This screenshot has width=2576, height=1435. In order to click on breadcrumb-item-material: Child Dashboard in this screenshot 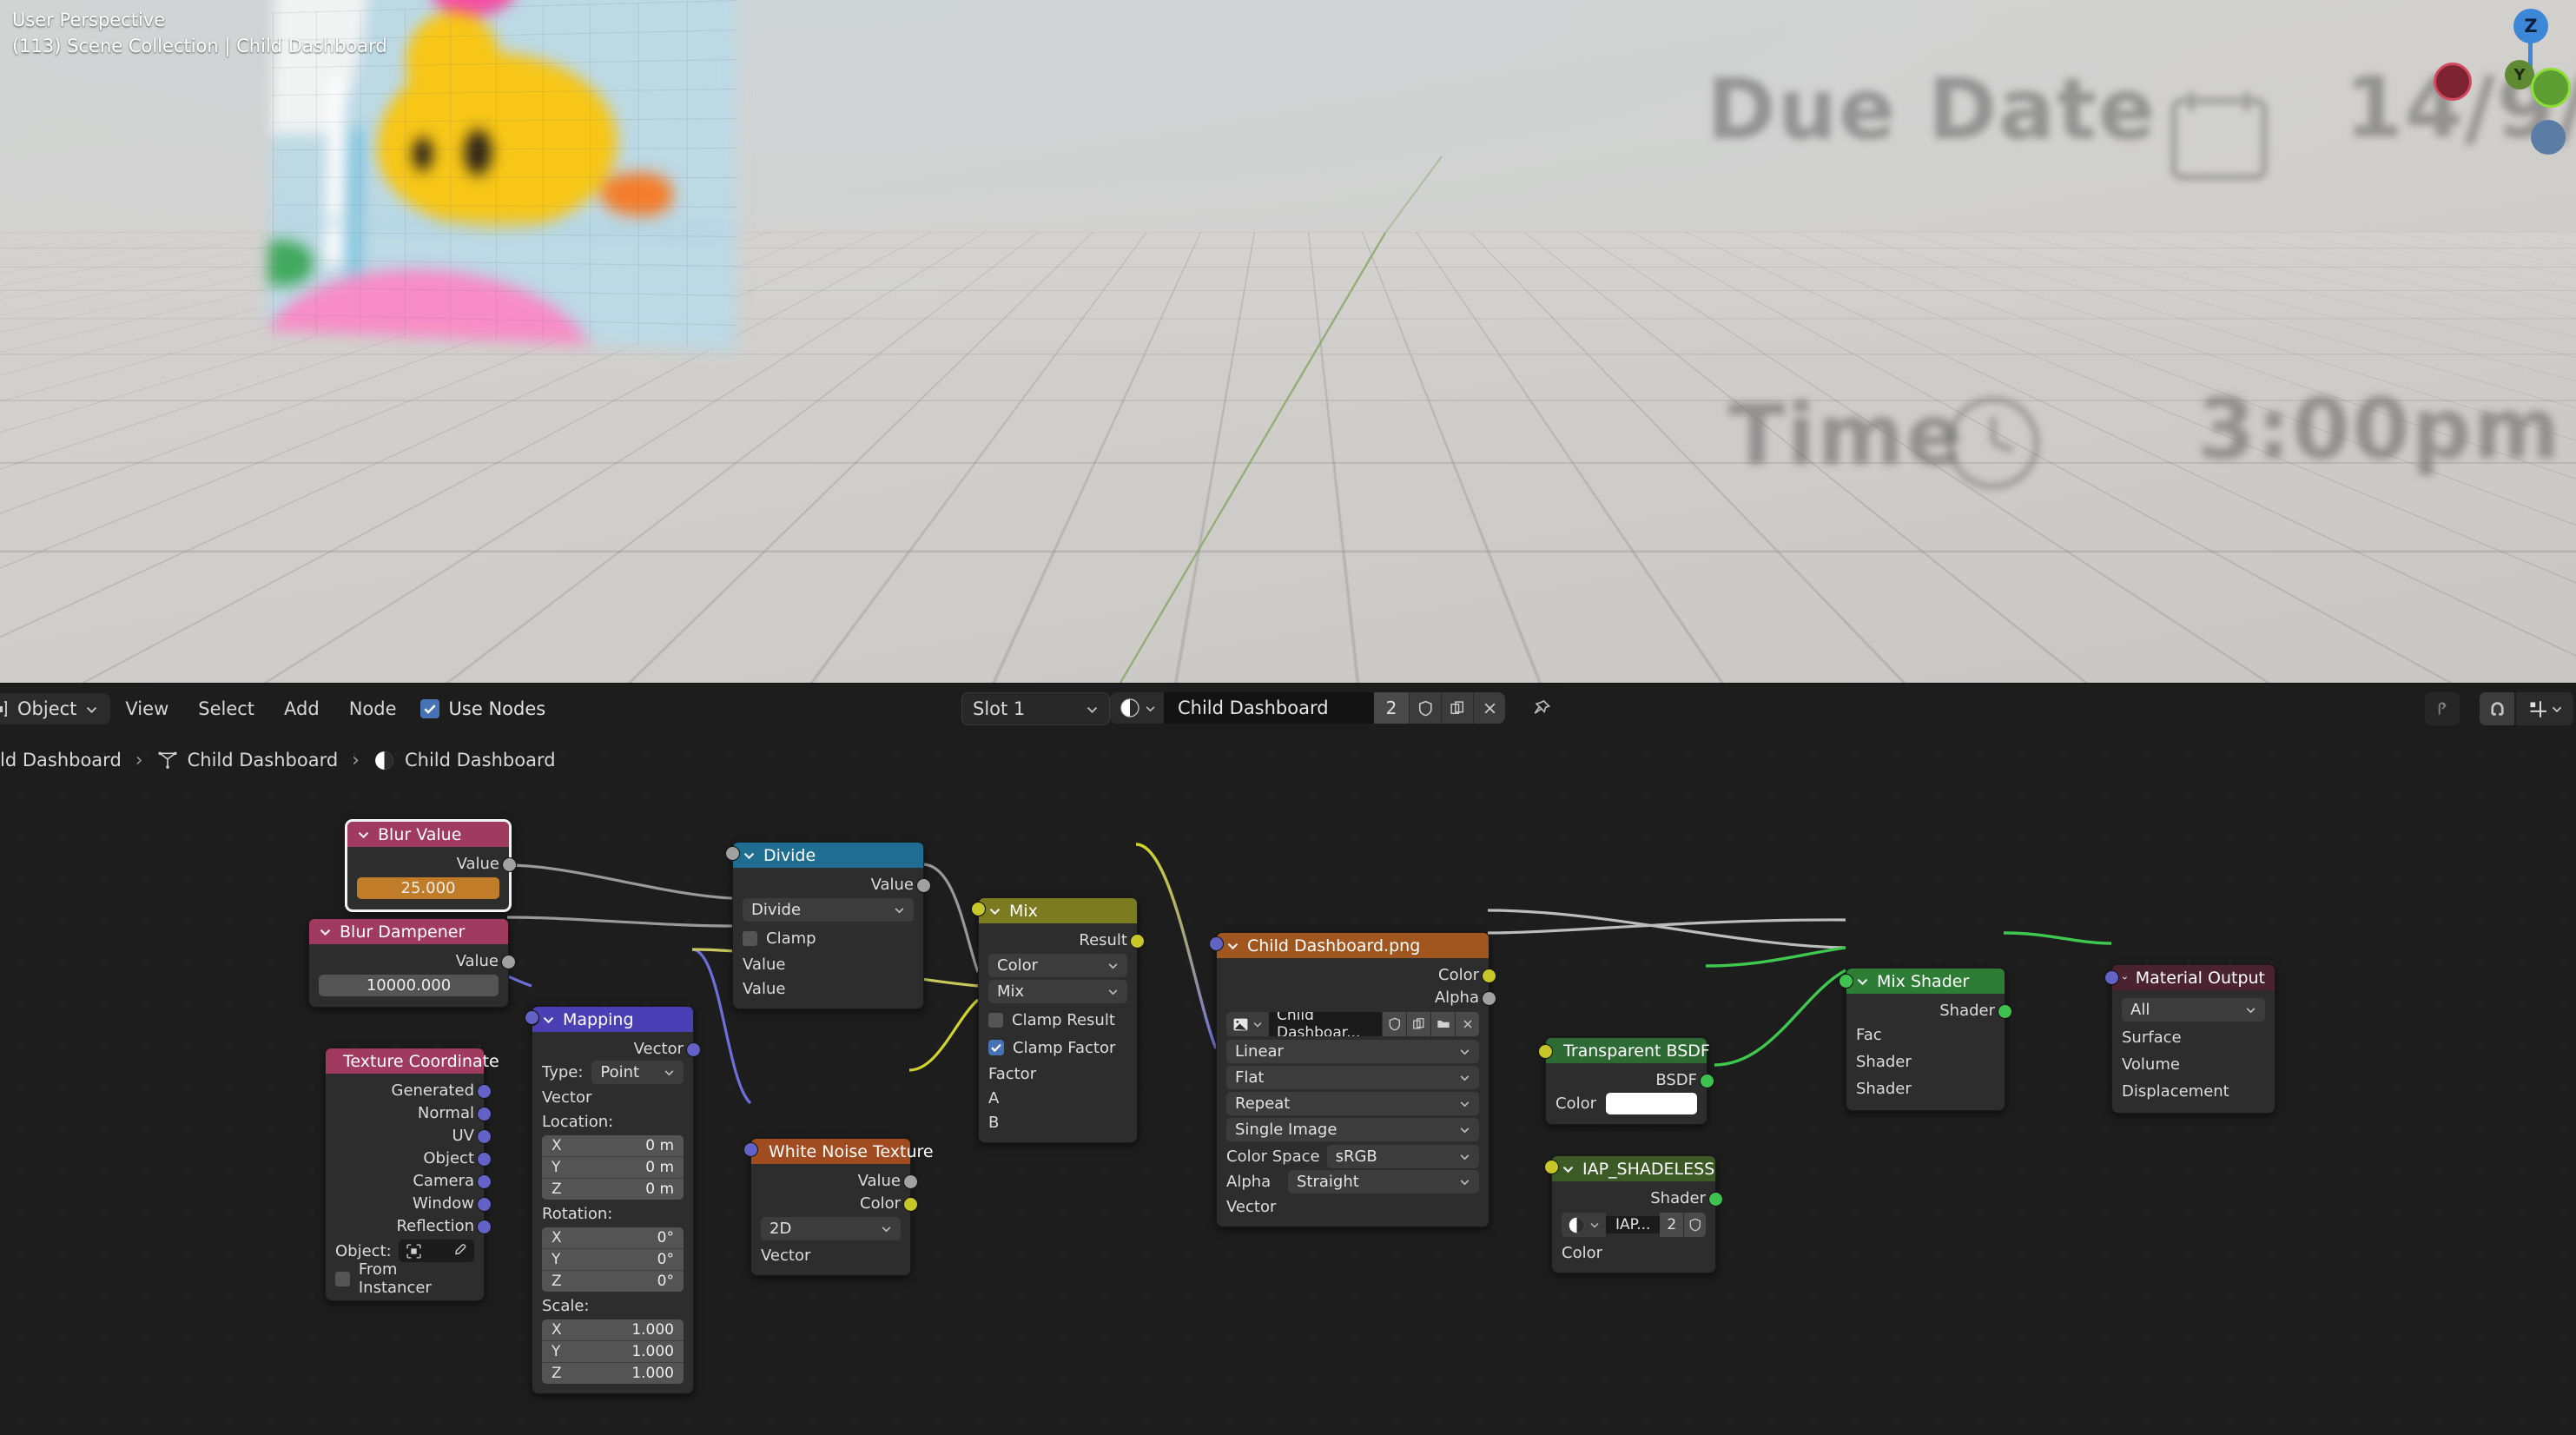, I will do `click(464, 760)`.